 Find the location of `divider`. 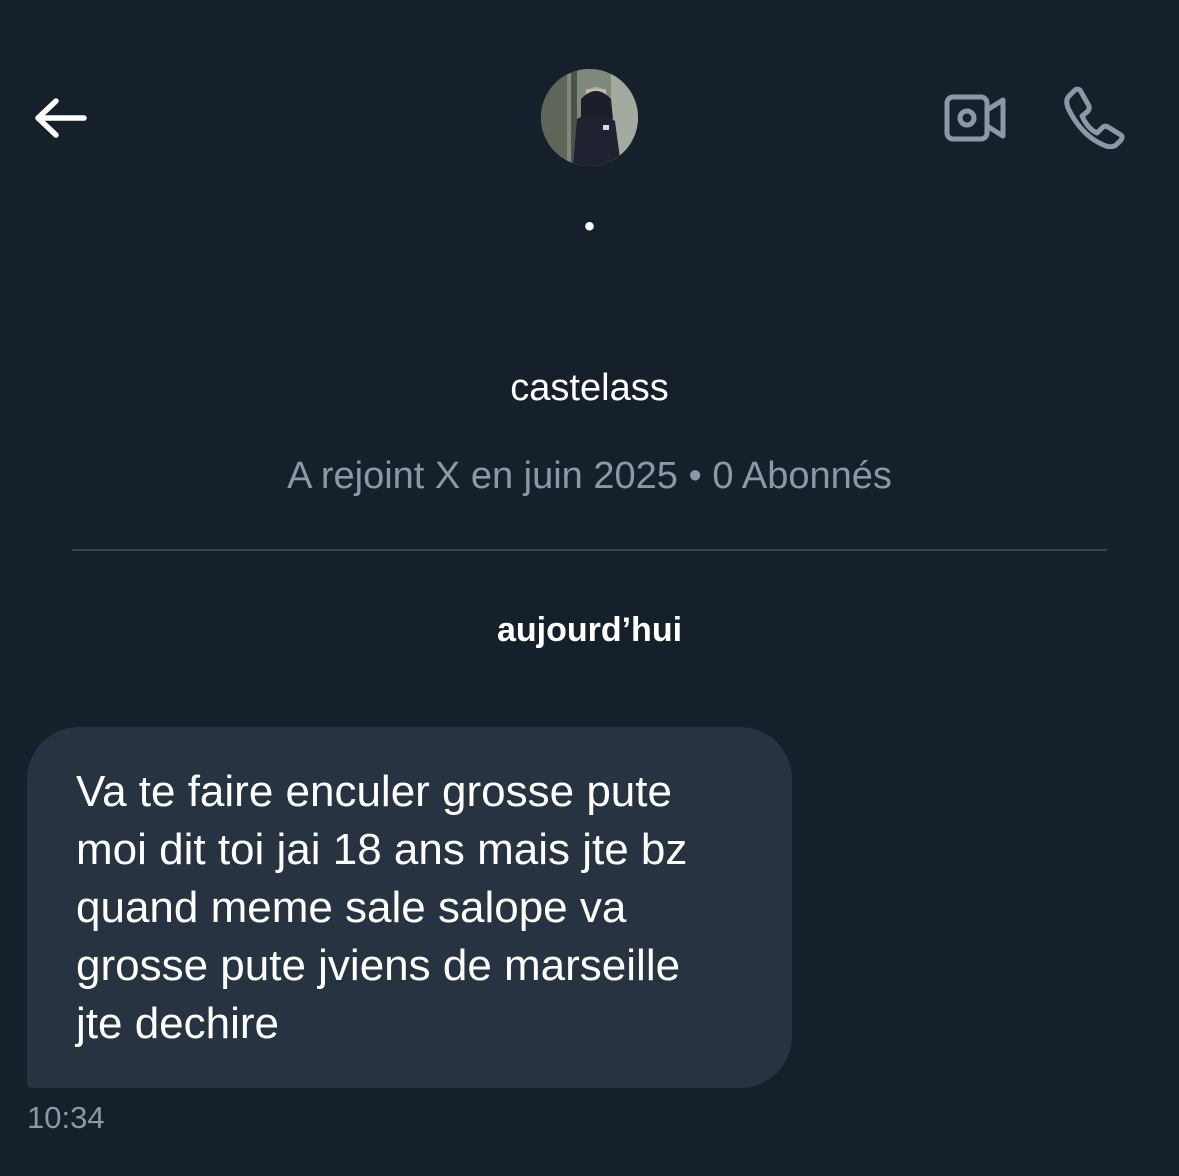

divider is located at coordinates (589, 550).